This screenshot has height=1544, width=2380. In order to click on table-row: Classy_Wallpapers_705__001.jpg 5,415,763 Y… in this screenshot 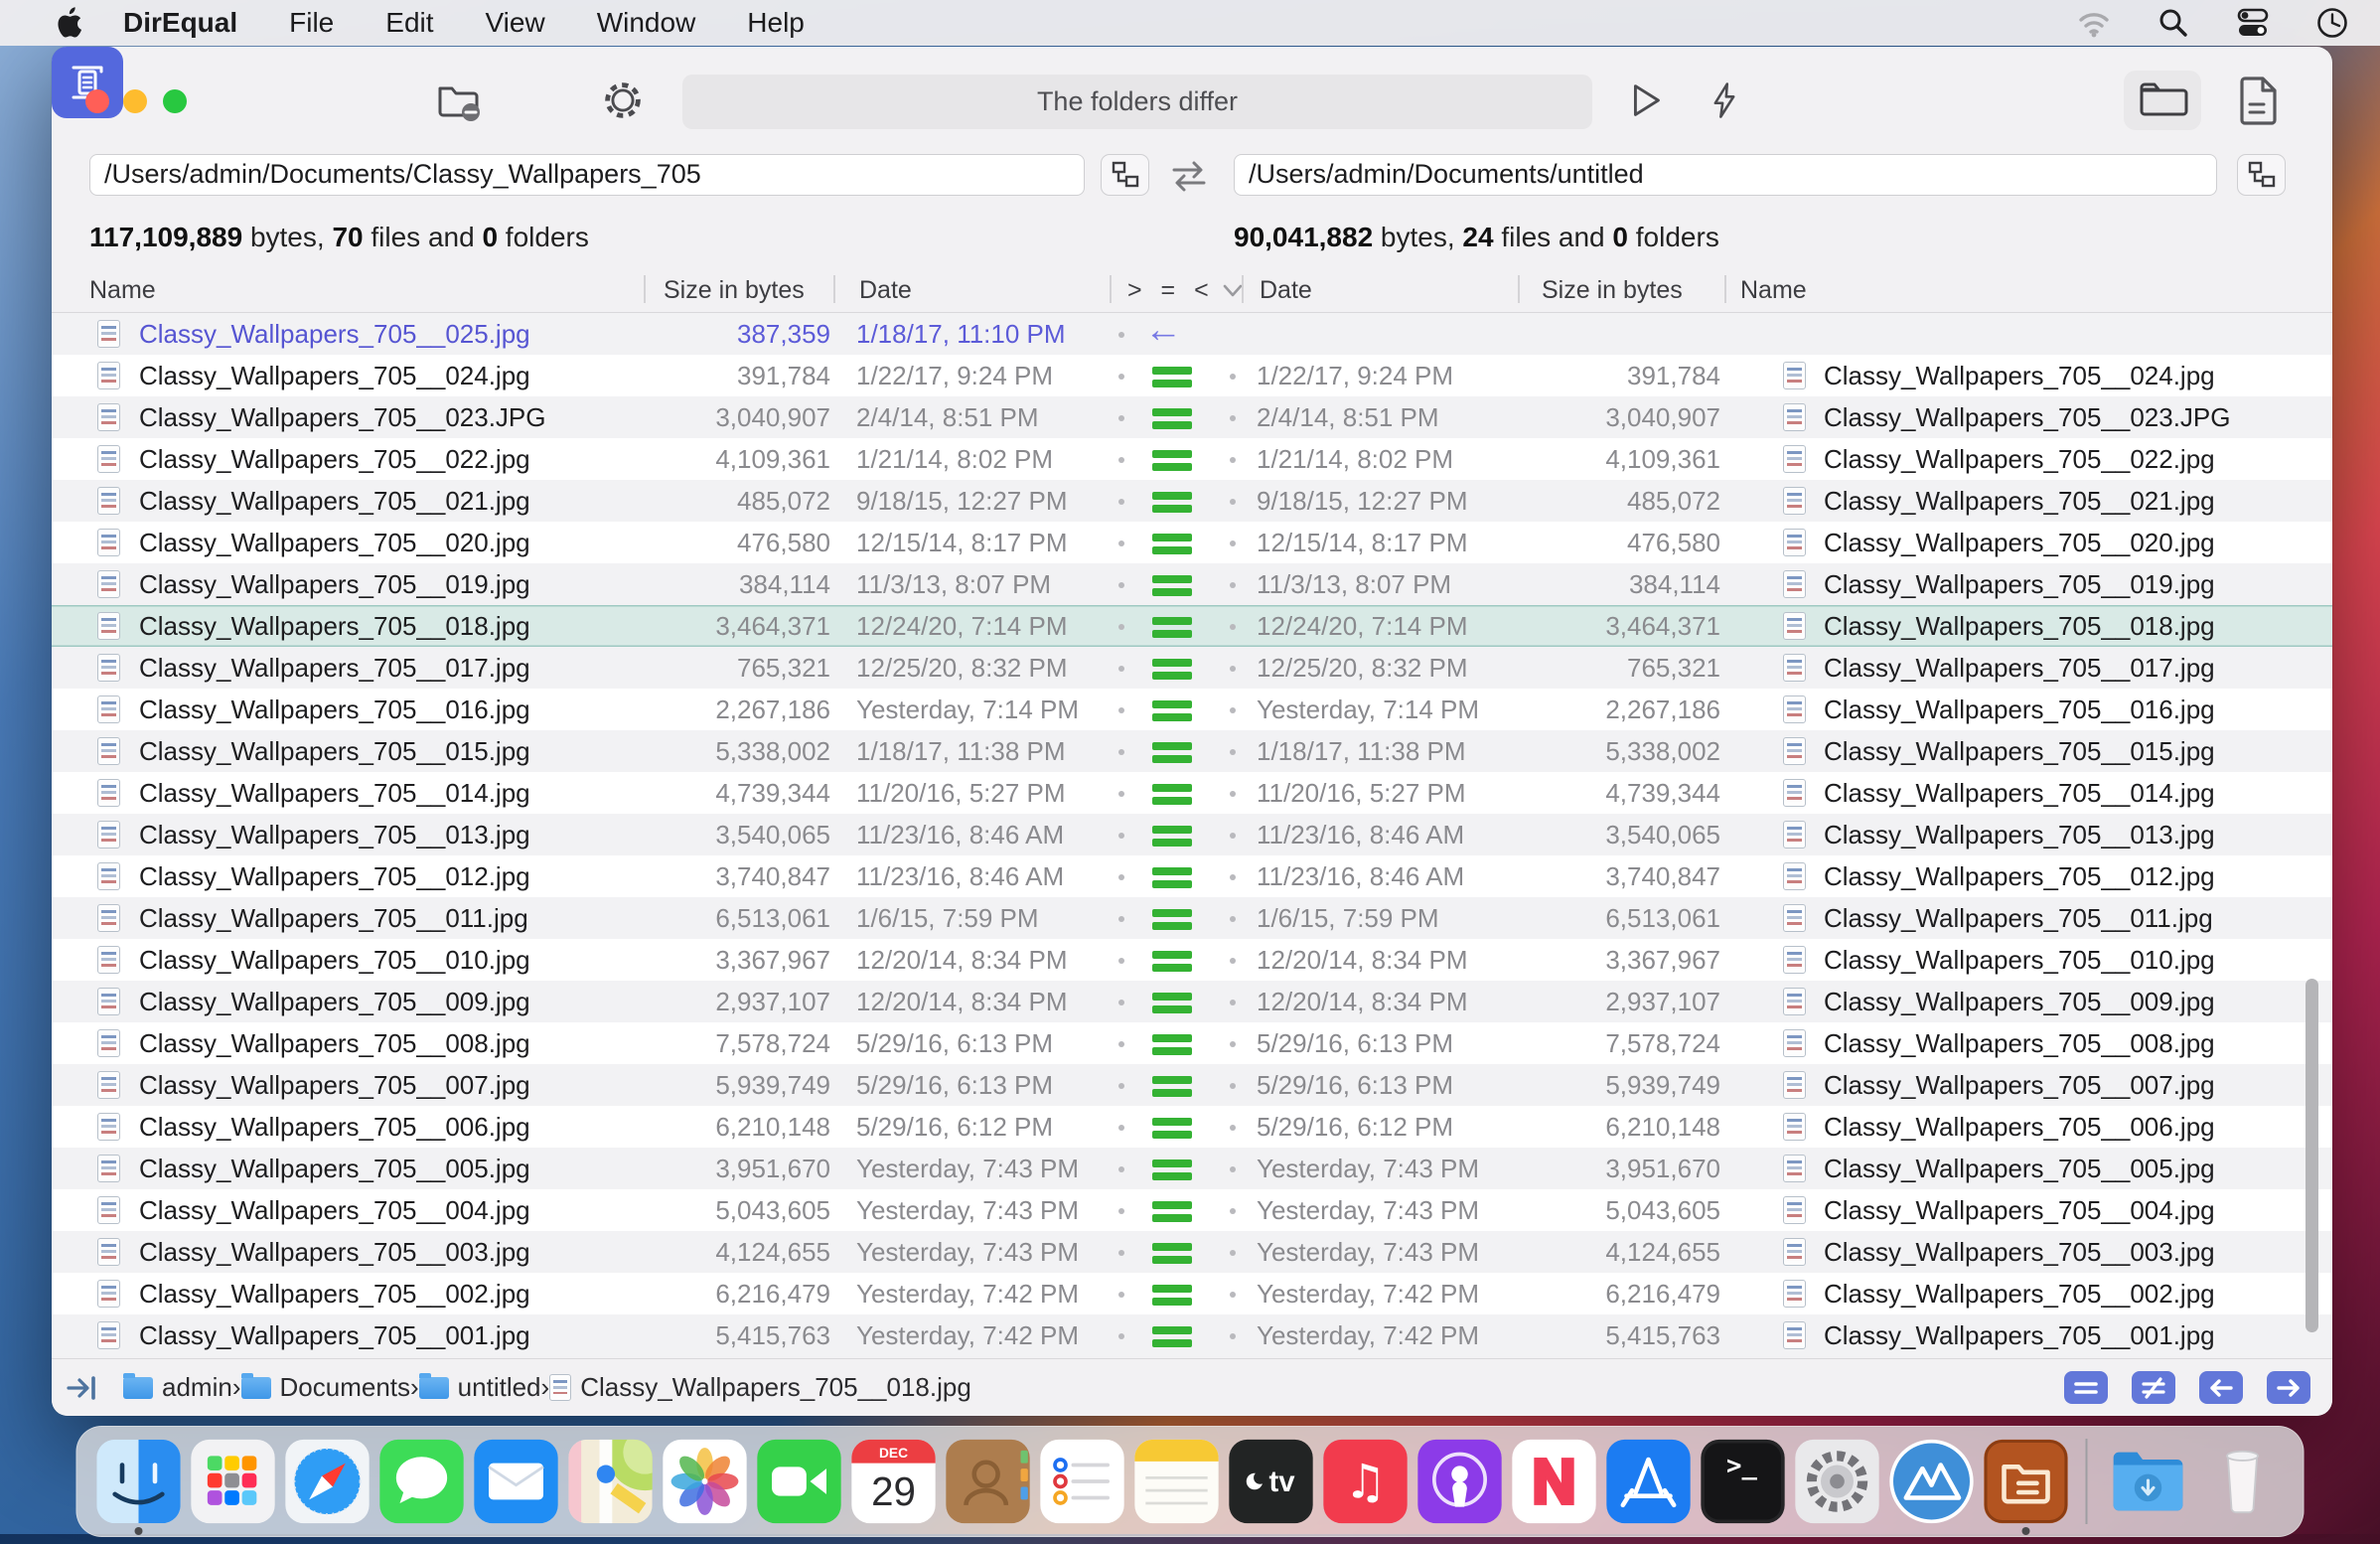, I will do `click(1192, 1335)`.